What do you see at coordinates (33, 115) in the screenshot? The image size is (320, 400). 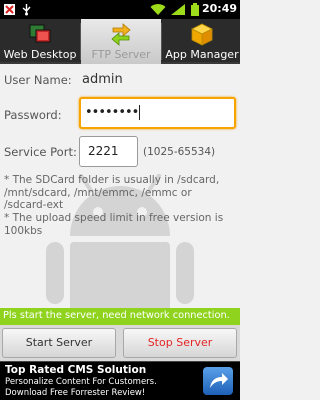 I see `password-label: Password:` at bounding box center [33, 115].